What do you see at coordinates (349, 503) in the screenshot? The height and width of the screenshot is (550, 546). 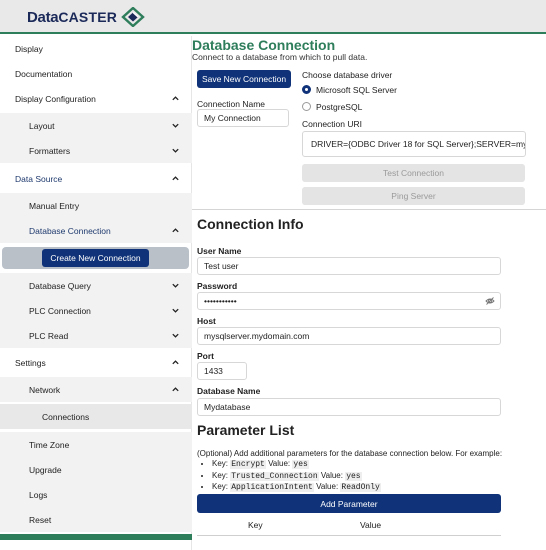 I see `add-parameter-button: Add Parameter` at bounding box center [349, 503].